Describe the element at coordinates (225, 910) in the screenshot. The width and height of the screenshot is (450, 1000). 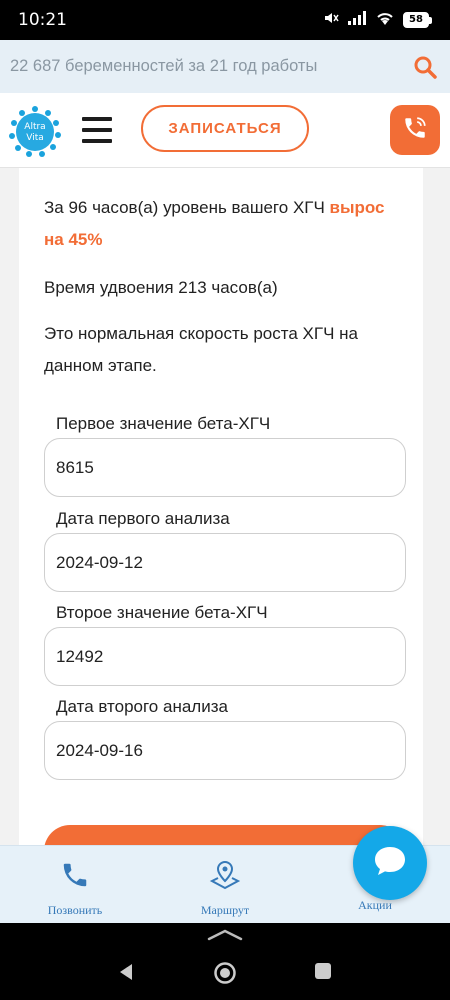
I see `nav-route-label: Маршрут` at that location.